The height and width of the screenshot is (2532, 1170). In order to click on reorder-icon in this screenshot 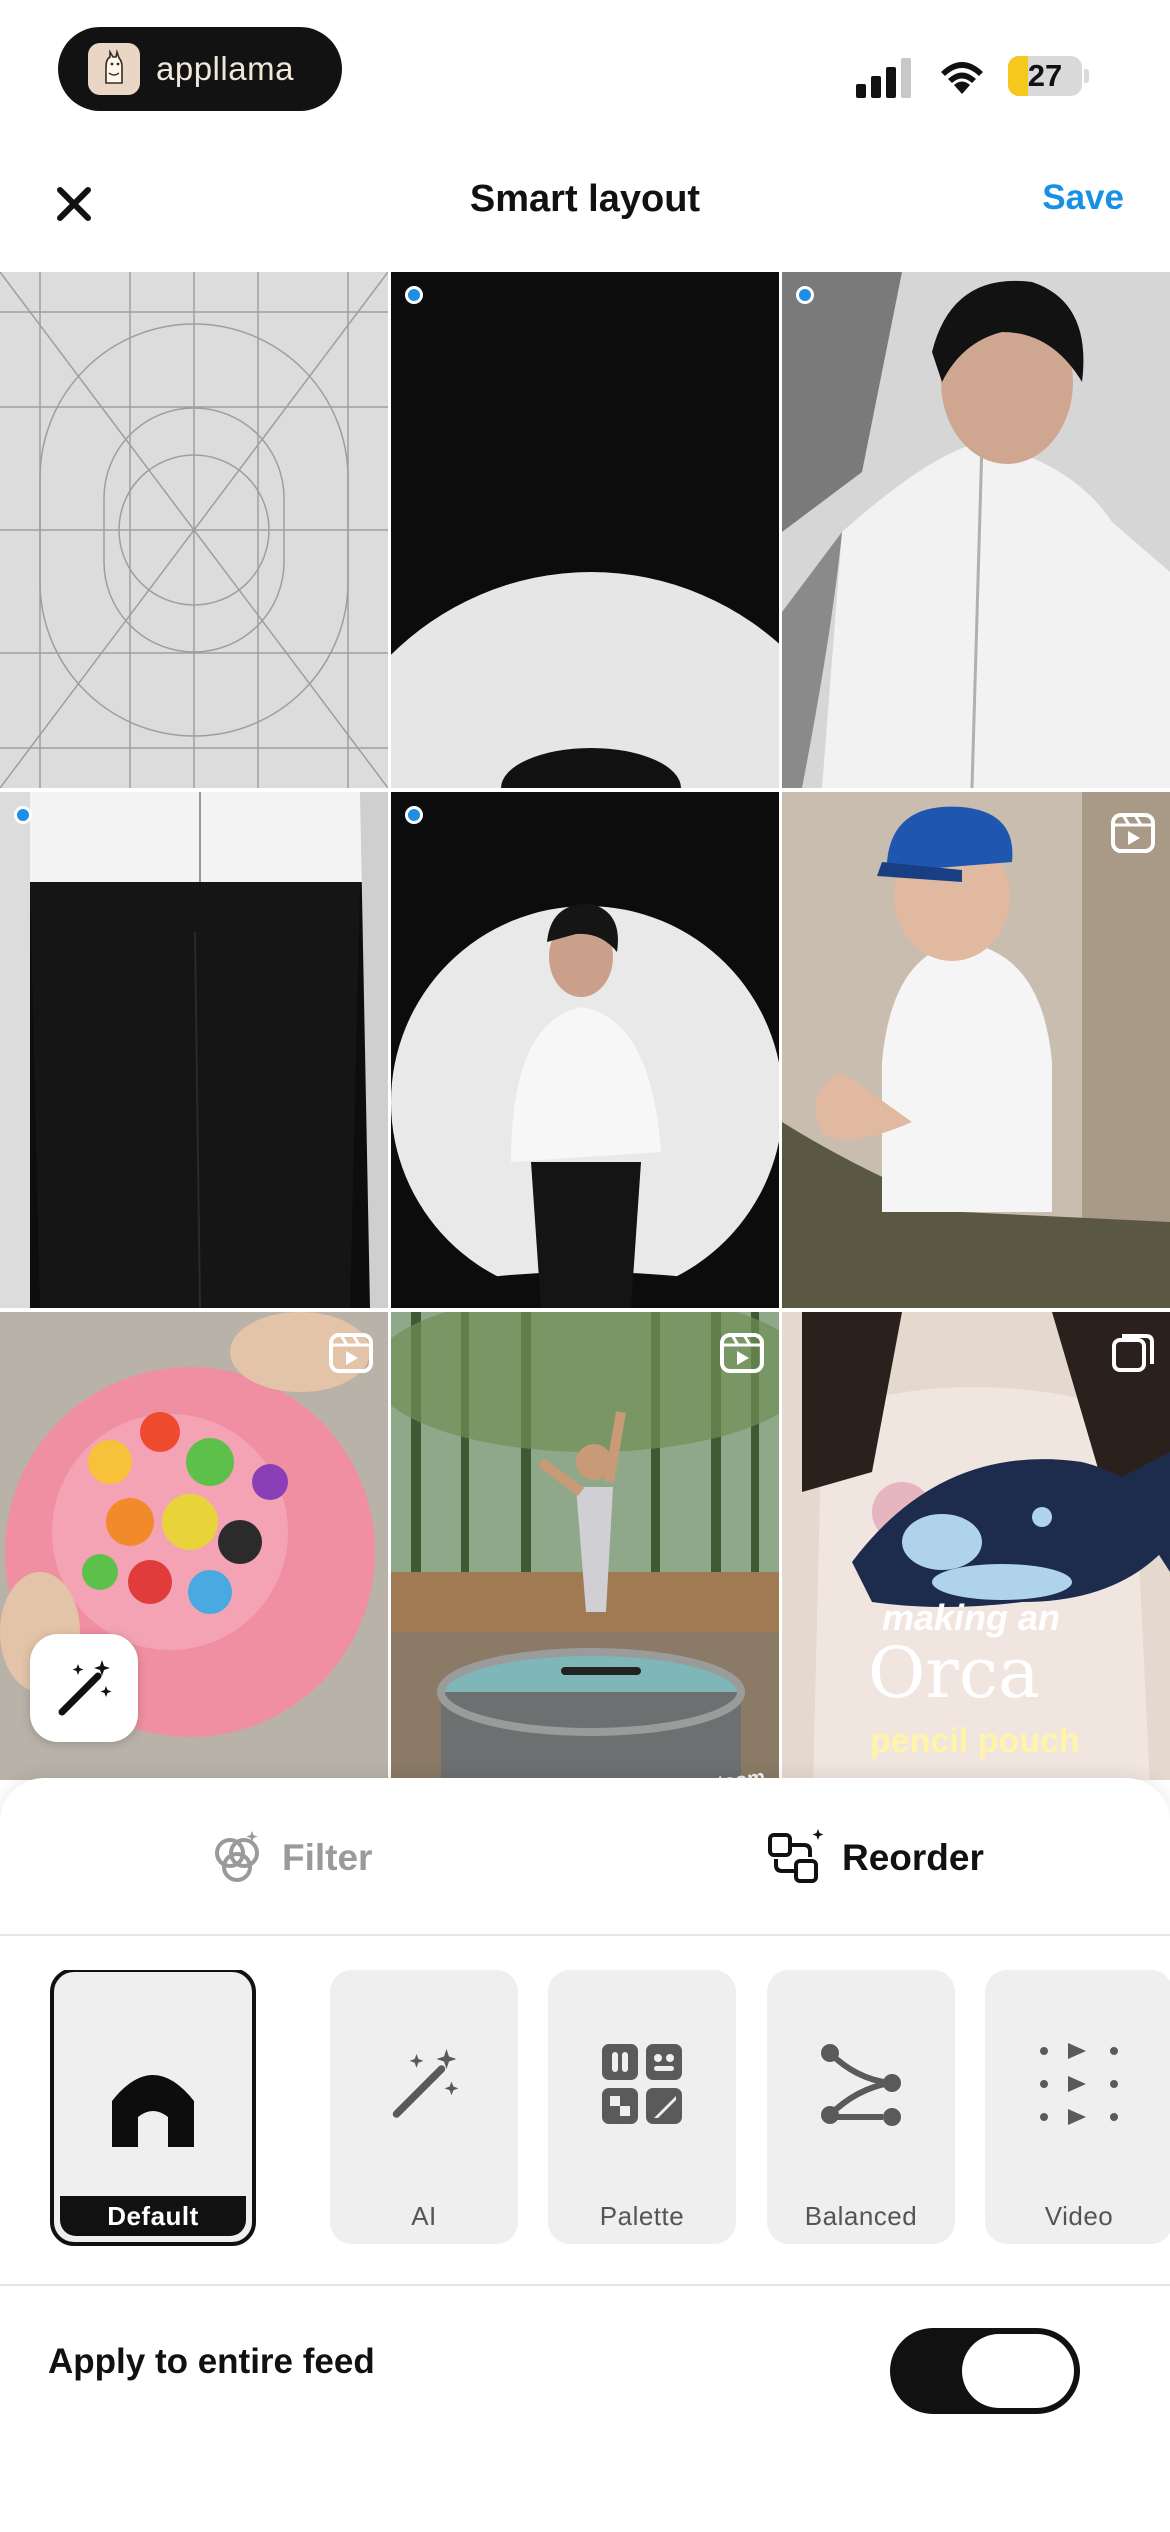, I will do `click(796, 1856)`.